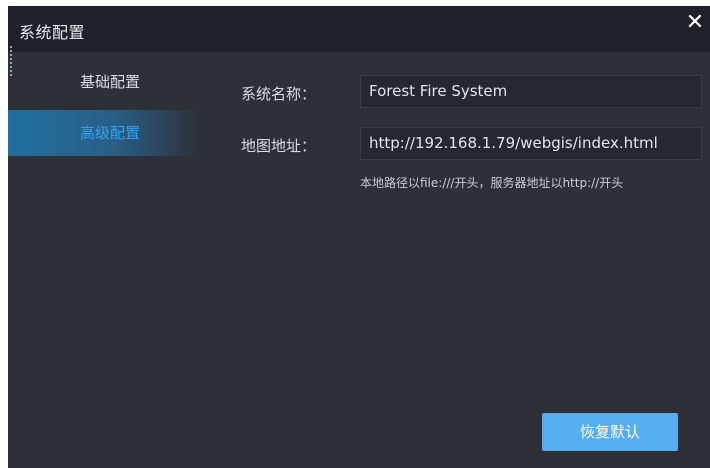 This screenshot has height=468, width=710. I want to click on sidebar-item-label: 基础配置, so click(110, 82).